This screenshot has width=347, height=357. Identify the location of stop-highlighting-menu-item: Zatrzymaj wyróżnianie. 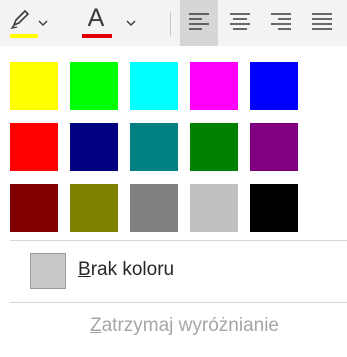
(184, 326).